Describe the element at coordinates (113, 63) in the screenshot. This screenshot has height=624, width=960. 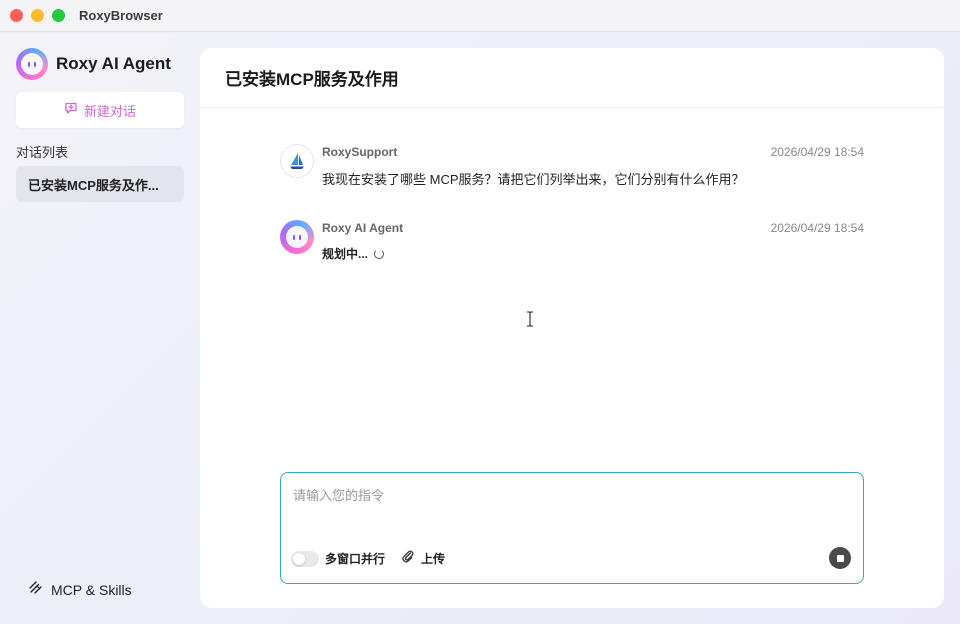
I see `brand-name: Roxy AI Agent` at that location.